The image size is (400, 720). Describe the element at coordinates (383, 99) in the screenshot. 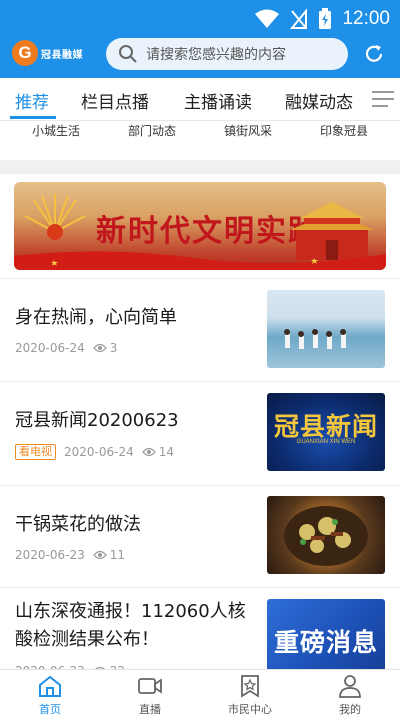

I see `menu-icon` at that location.